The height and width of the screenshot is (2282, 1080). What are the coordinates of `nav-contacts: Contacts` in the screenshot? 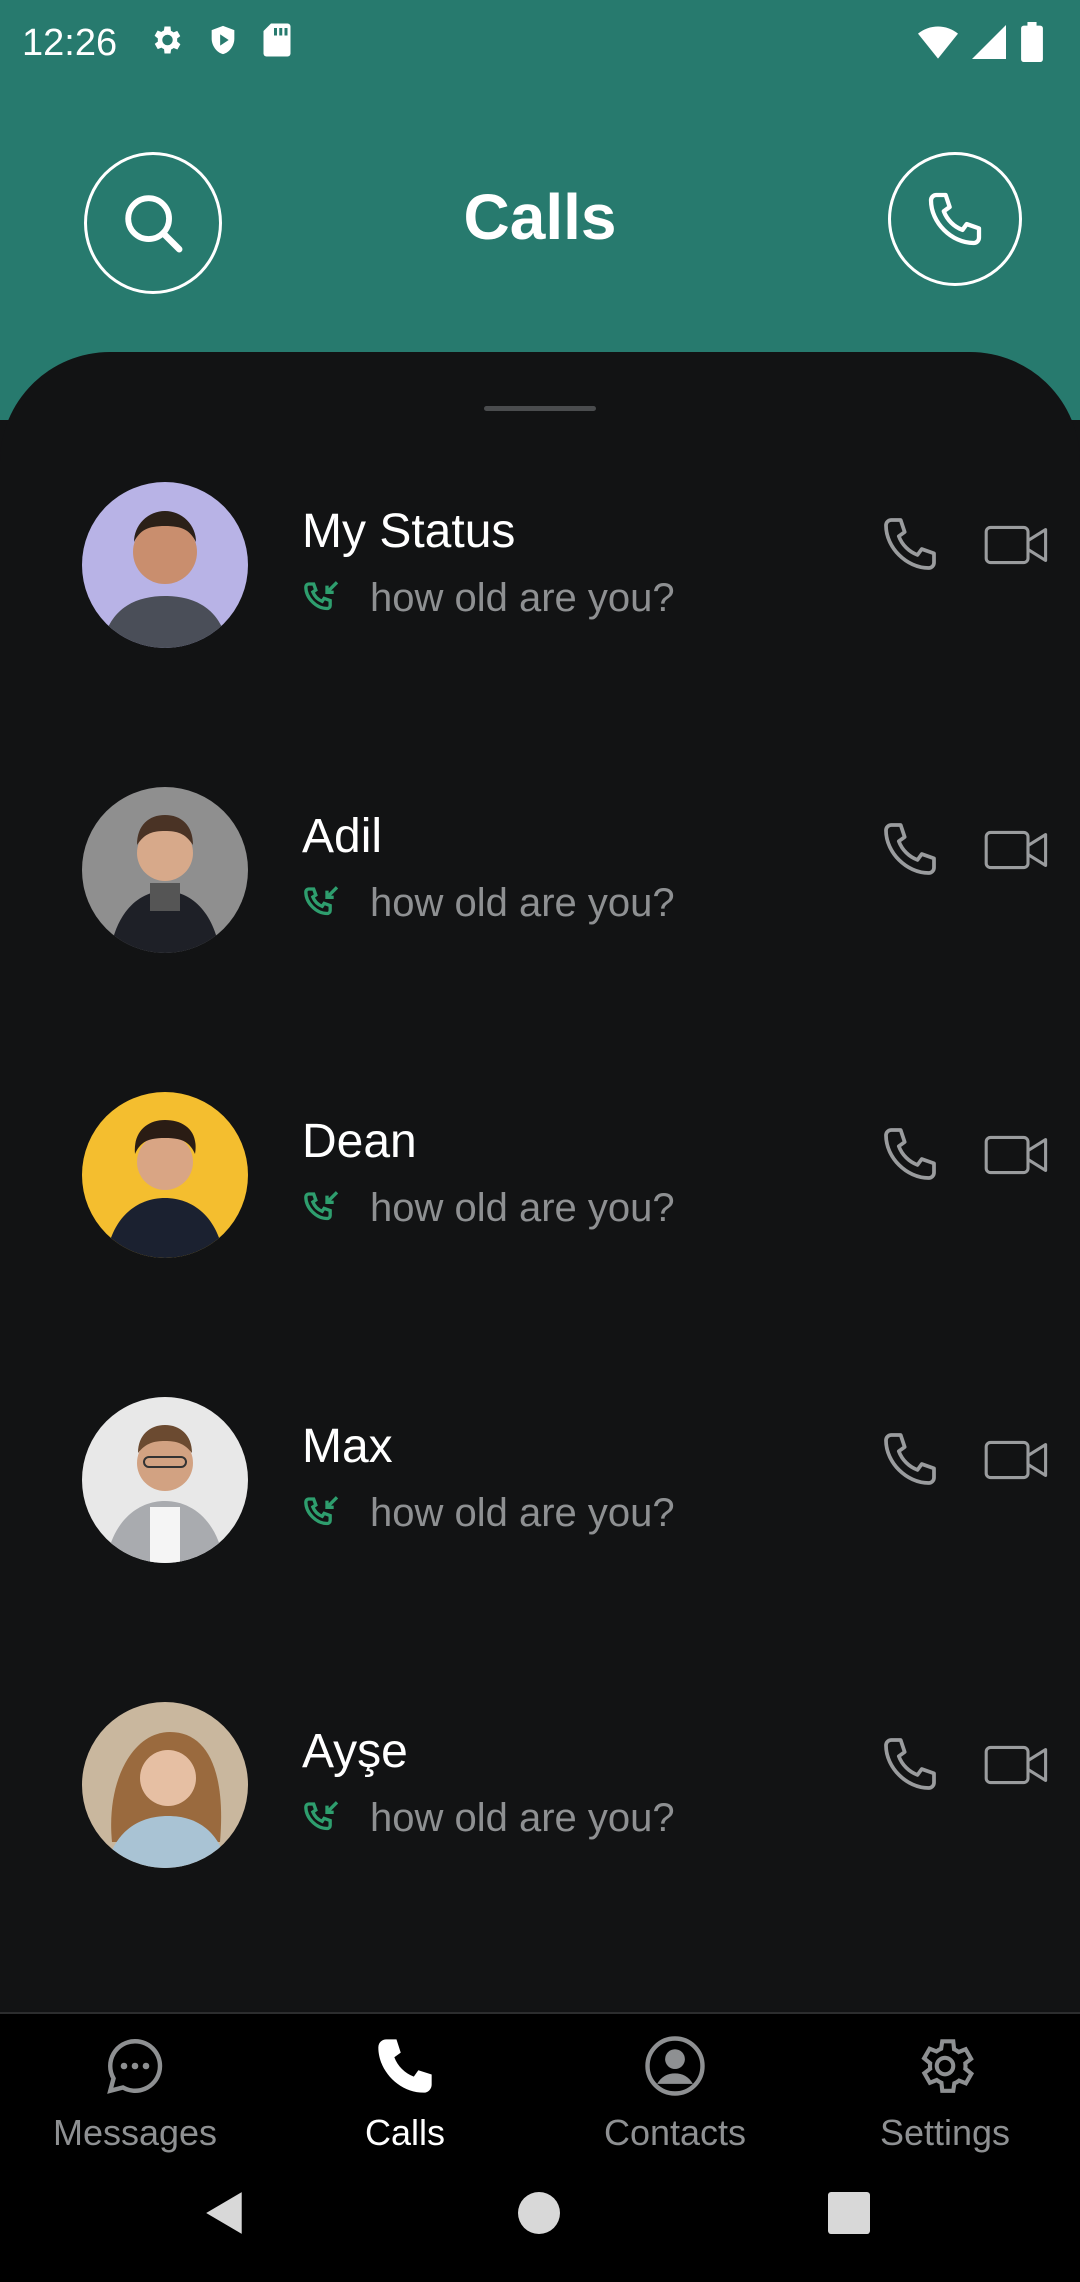 It's located at (675, 2096).